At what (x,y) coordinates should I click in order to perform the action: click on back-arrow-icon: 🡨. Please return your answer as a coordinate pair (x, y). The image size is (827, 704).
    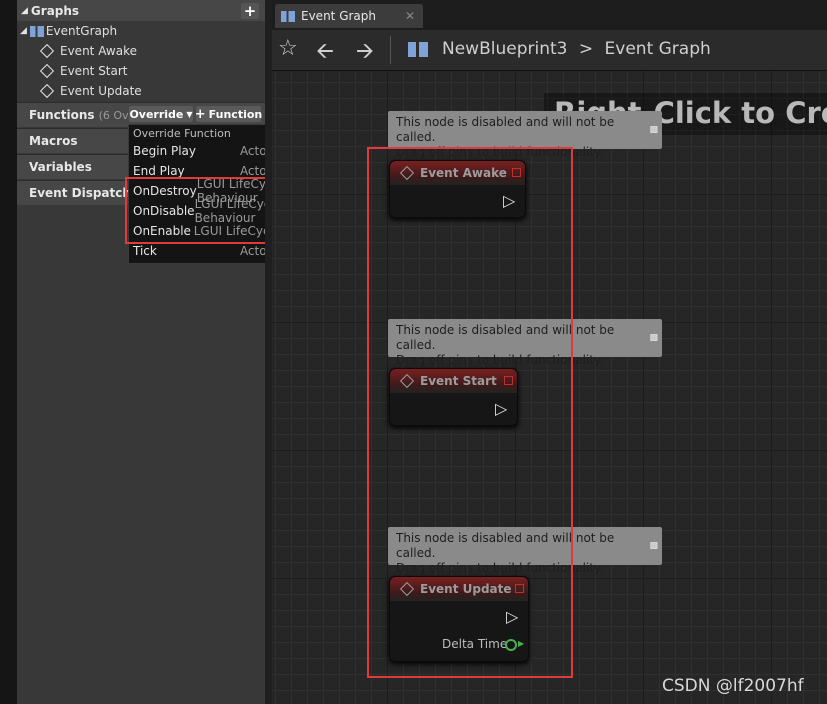
    Looking at the image, I should click on (325, 53).